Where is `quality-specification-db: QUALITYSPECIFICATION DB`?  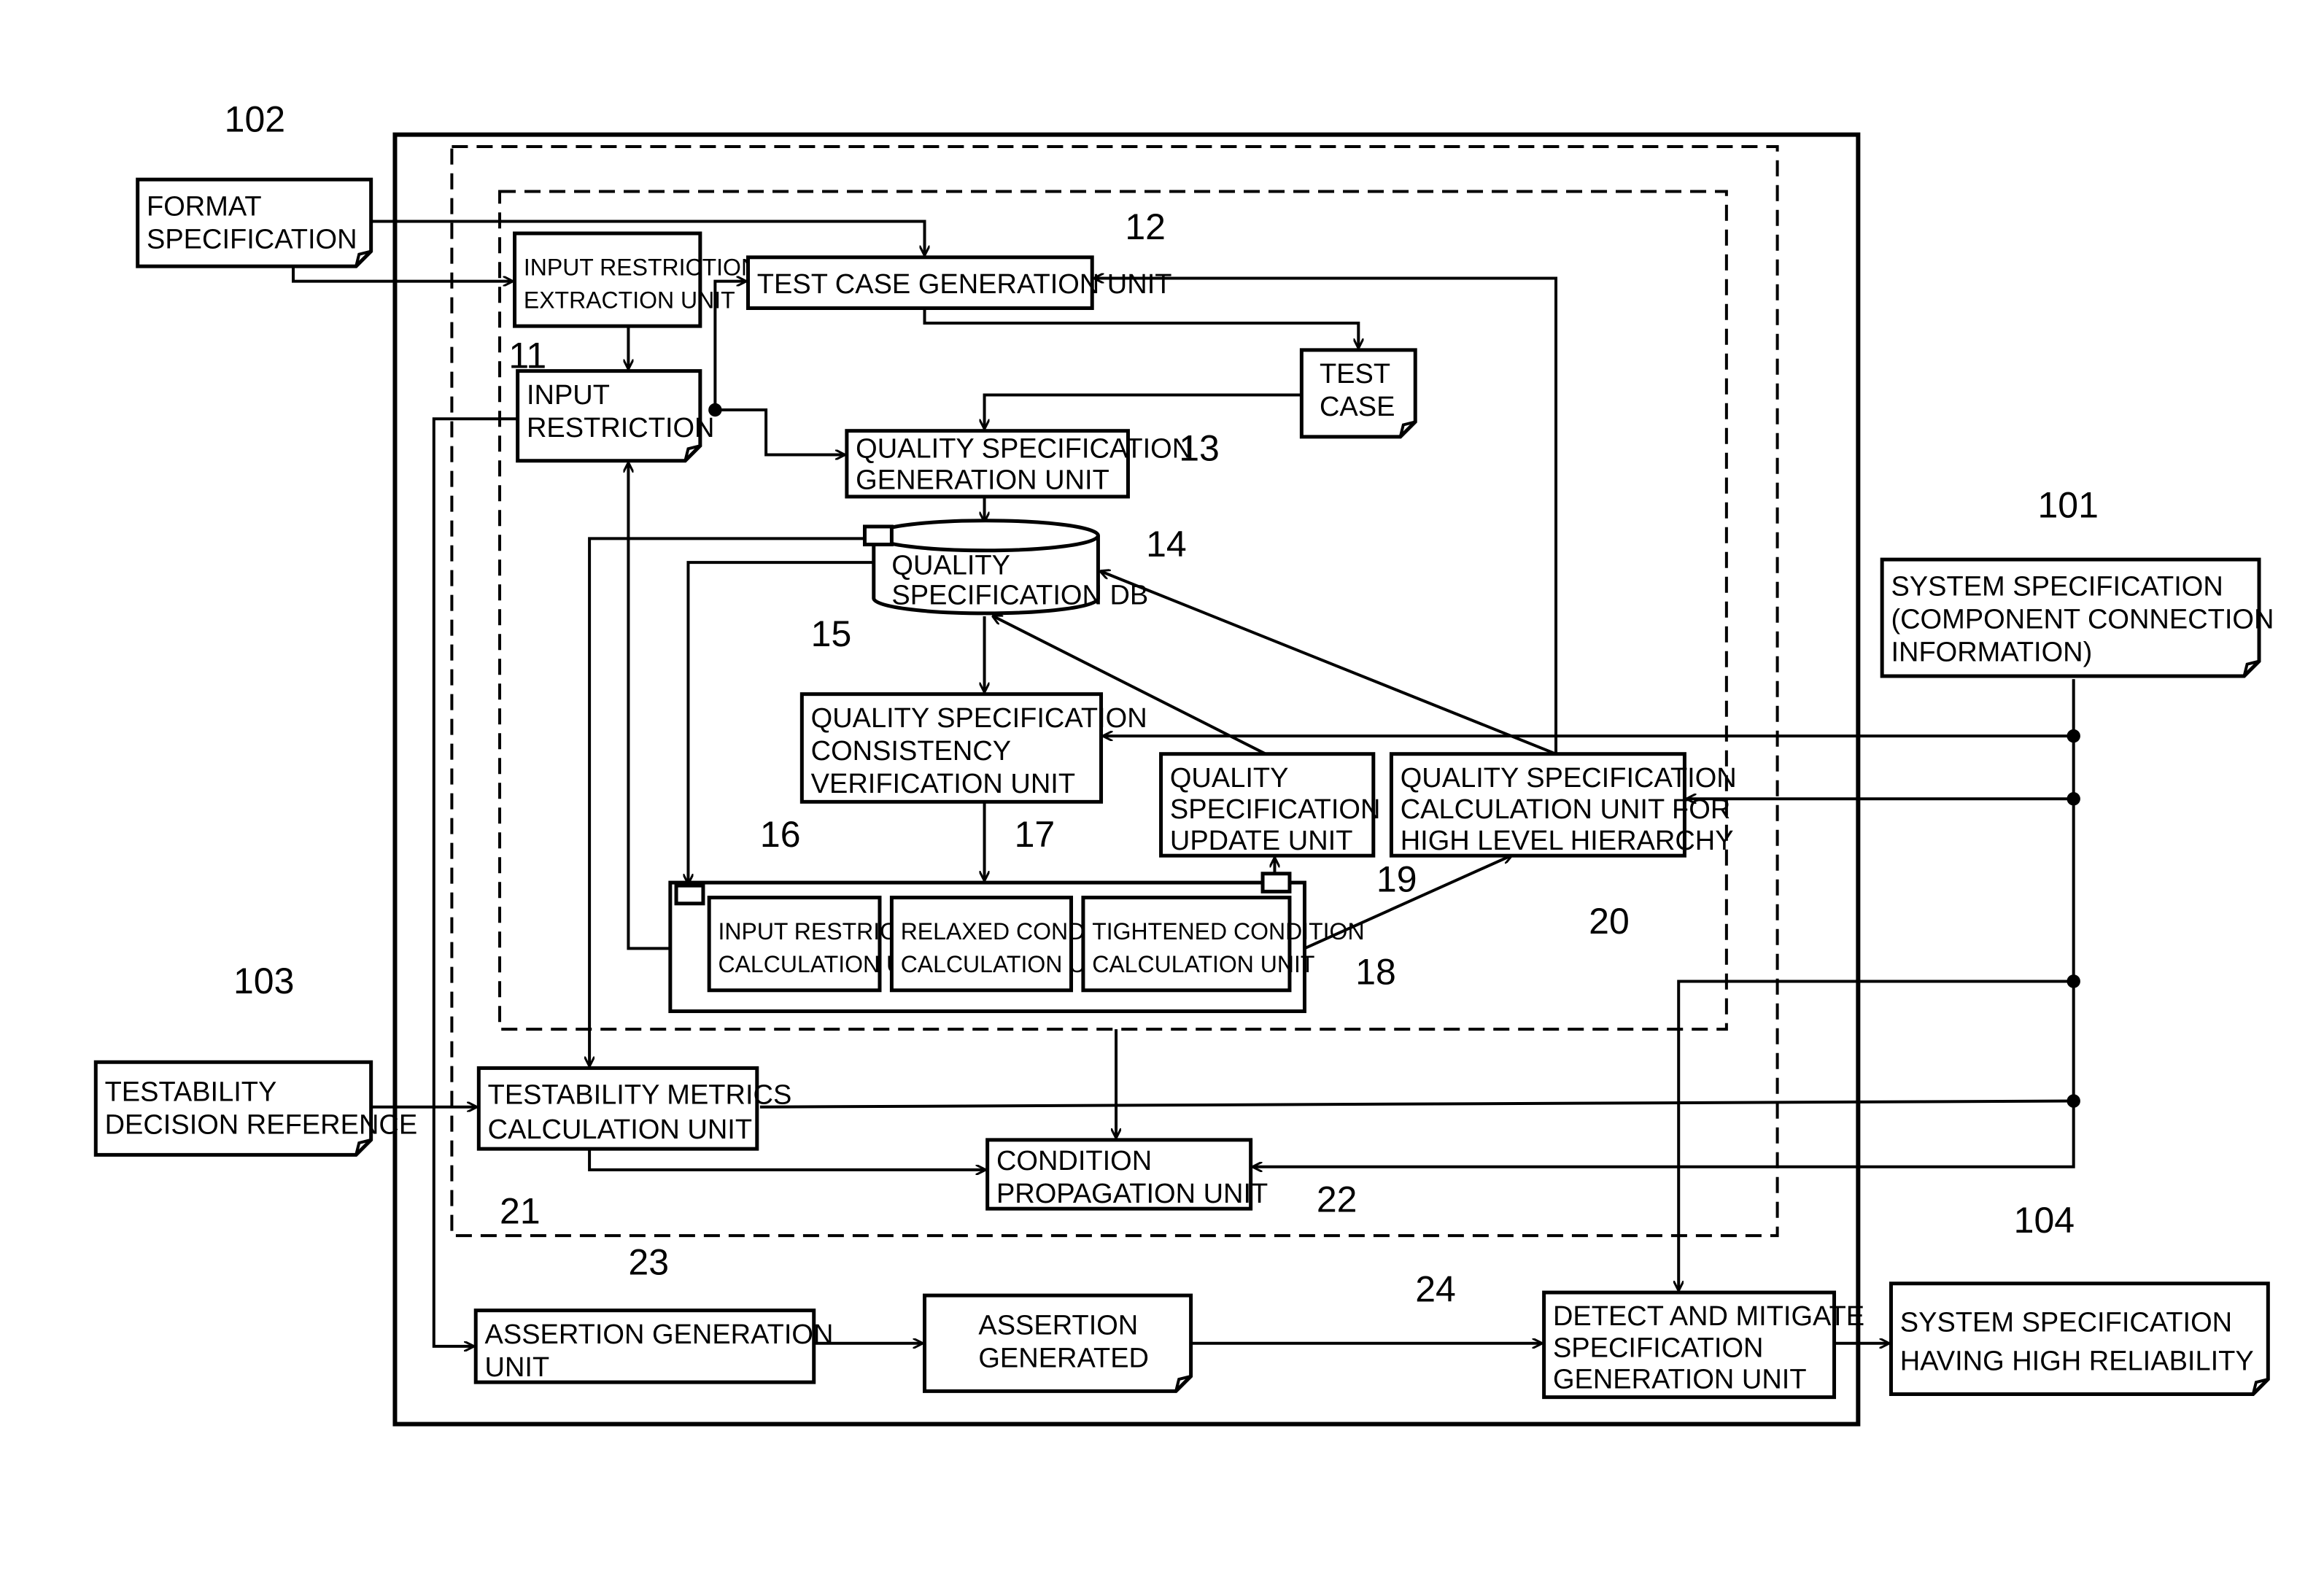 quality-specification-db: QUALITYSPECIFICATION DB is located at coordinates (1005, 567).